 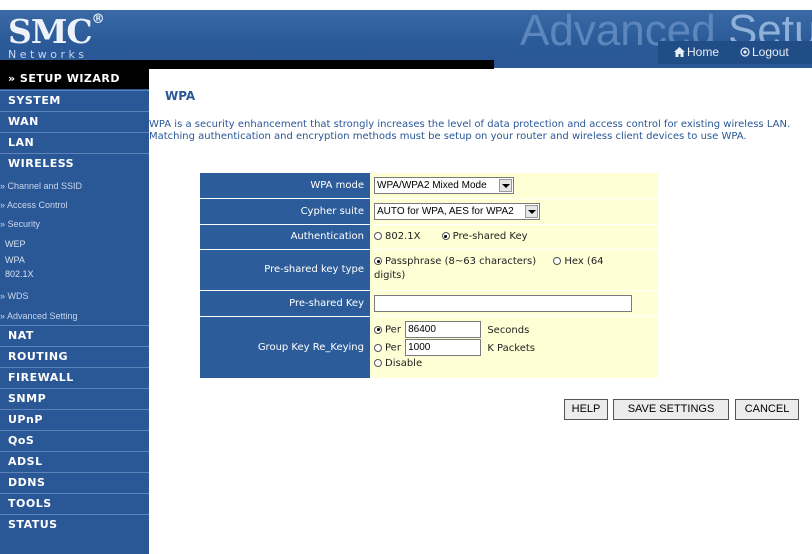 What do you see at coordinates (74, 121) in the screenshot?
I see `sidebar-item-wan: WAN` at bounding box center [74, 121].